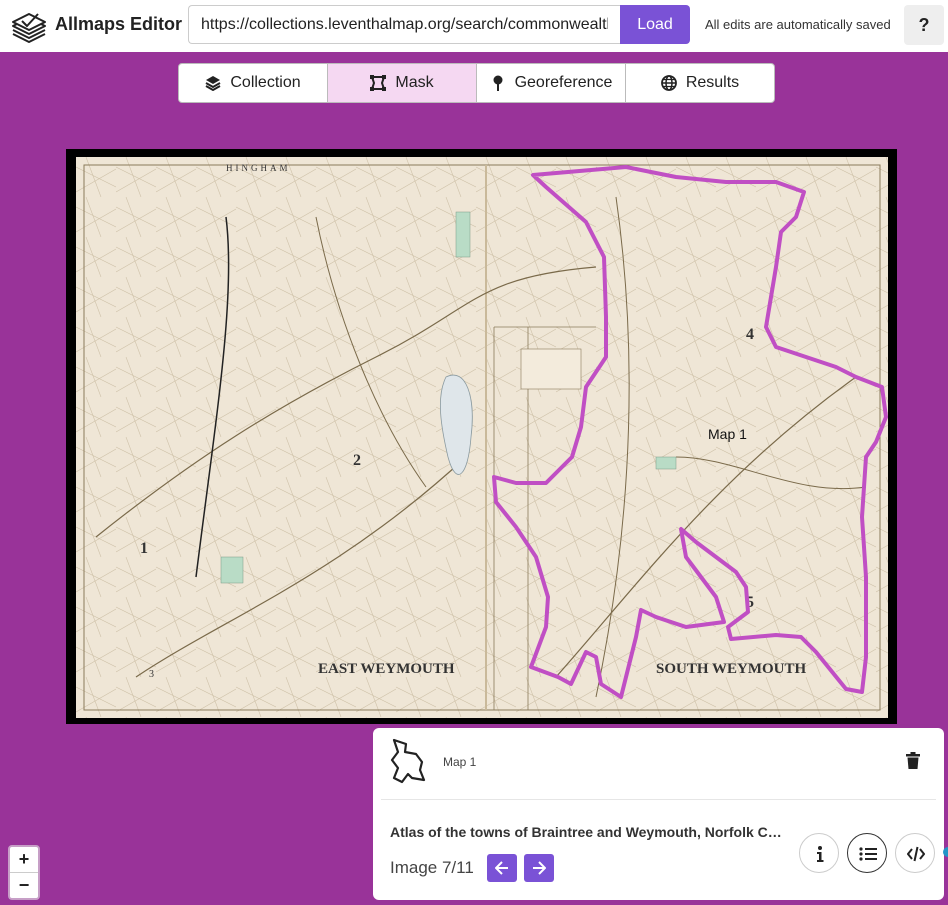 The width and height of the screenshot is (948, 905). I want to click on save-status-text: All edits are automatically saved, so click(798, 24).